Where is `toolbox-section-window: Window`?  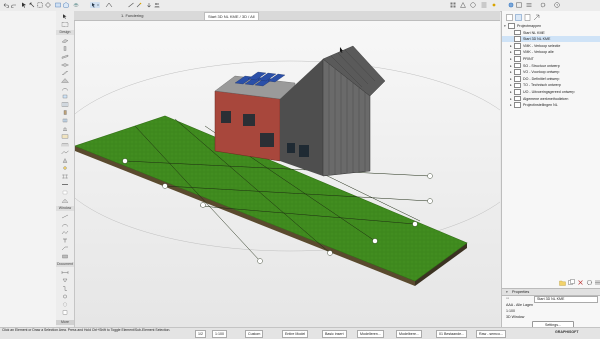
toolbox-section-window: Window is located at coordinates (65, 208).